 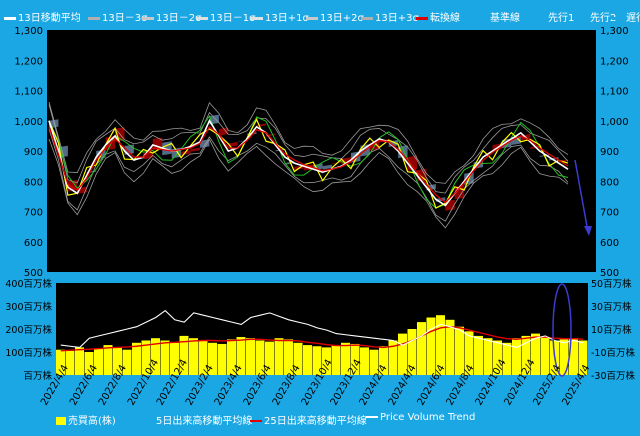 I want to click on volume-y-tick: 100百万株, so click(x=28, y=353).